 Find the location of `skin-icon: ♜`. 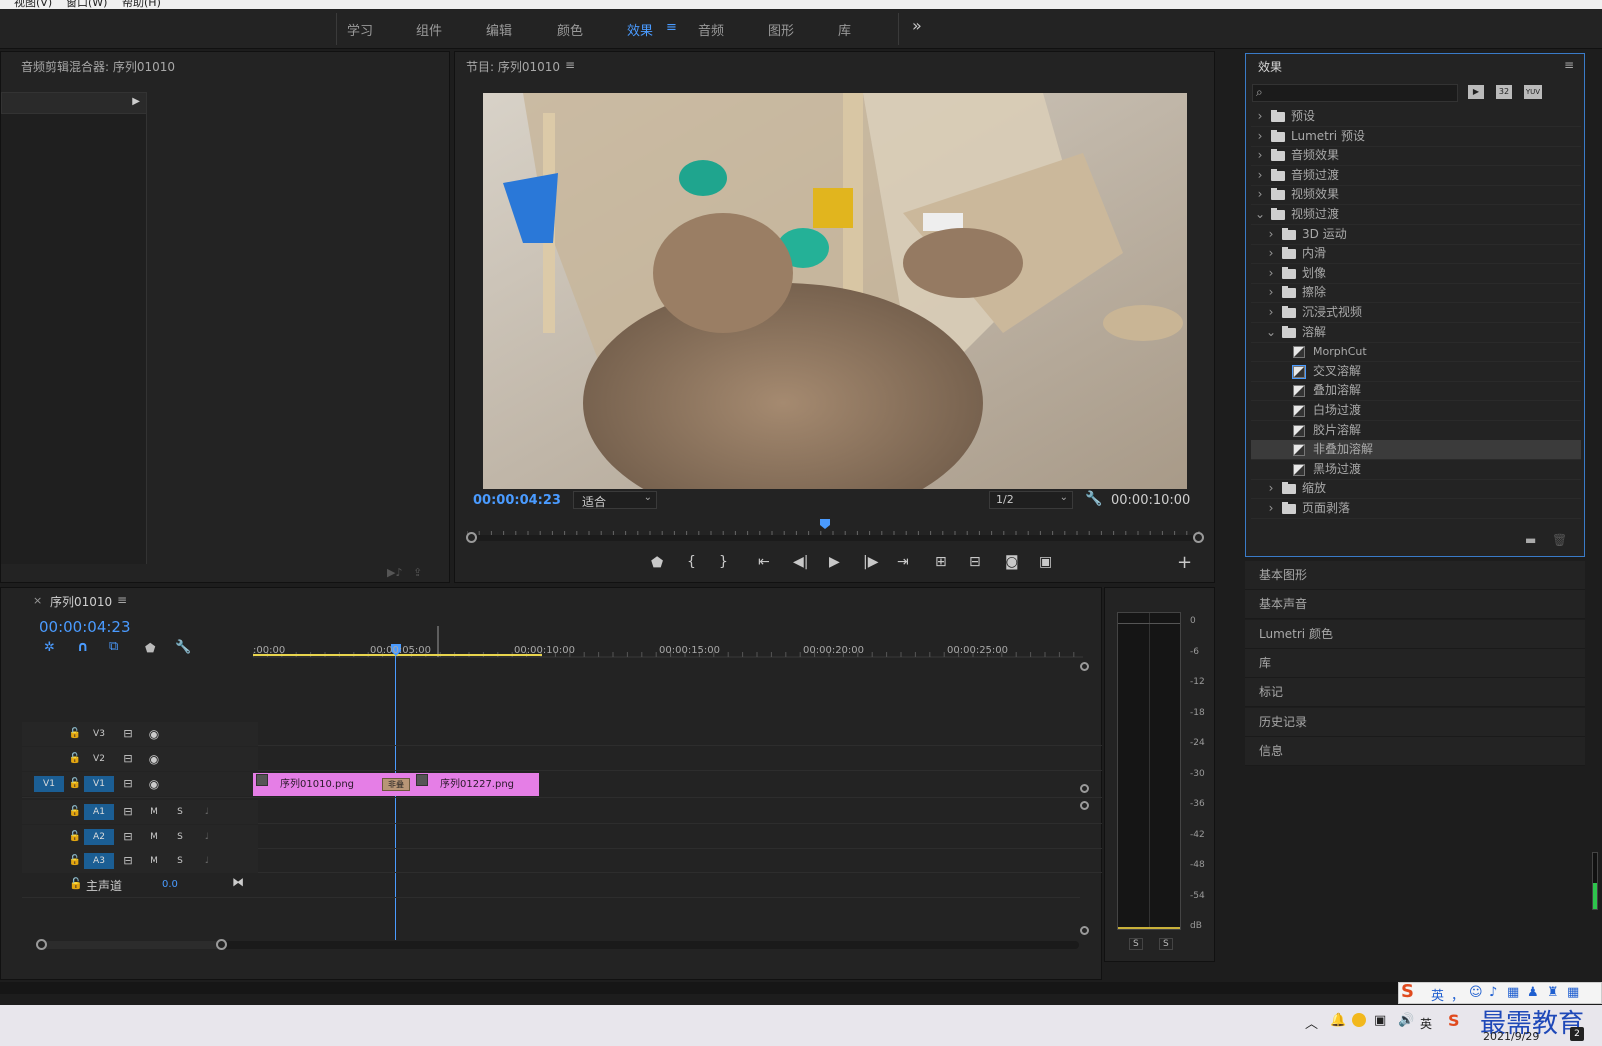

skin-icon: ♜ is located at coordinates (1553, 992).